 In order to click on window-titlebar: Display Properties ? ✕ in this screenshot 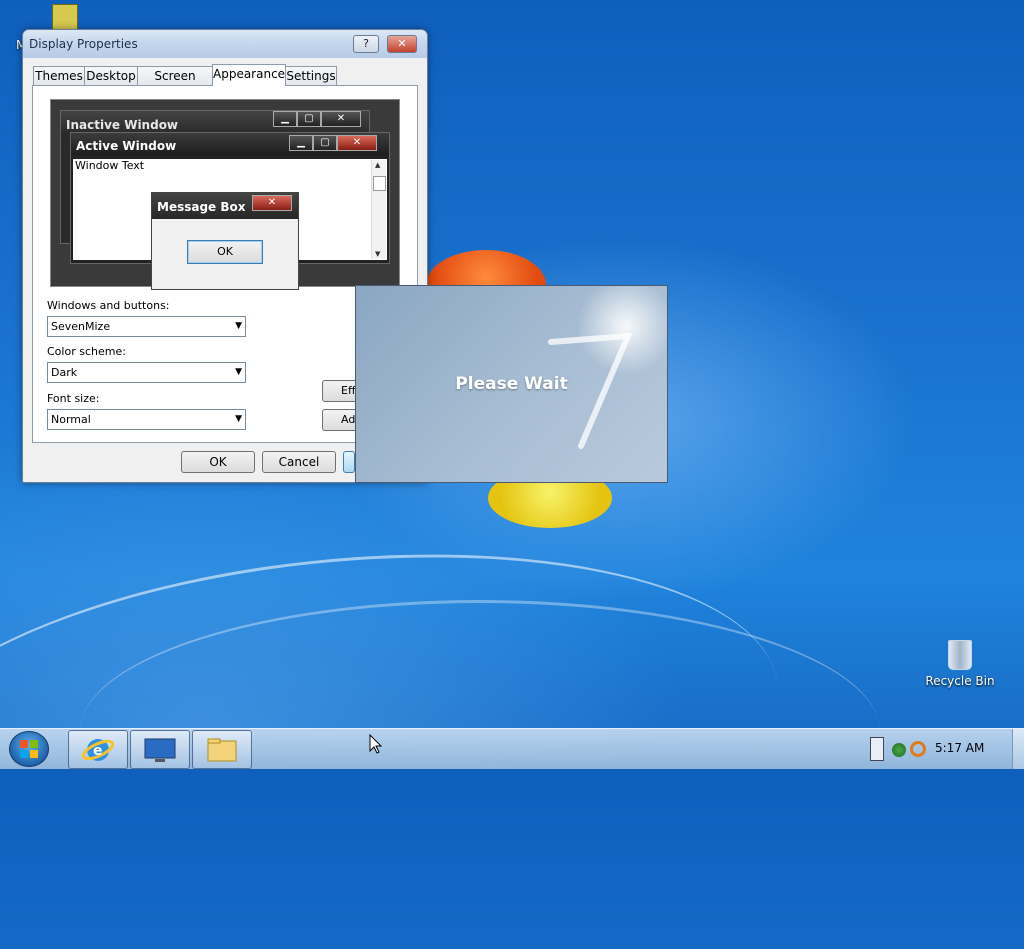, I will do `click(225, 44)`.